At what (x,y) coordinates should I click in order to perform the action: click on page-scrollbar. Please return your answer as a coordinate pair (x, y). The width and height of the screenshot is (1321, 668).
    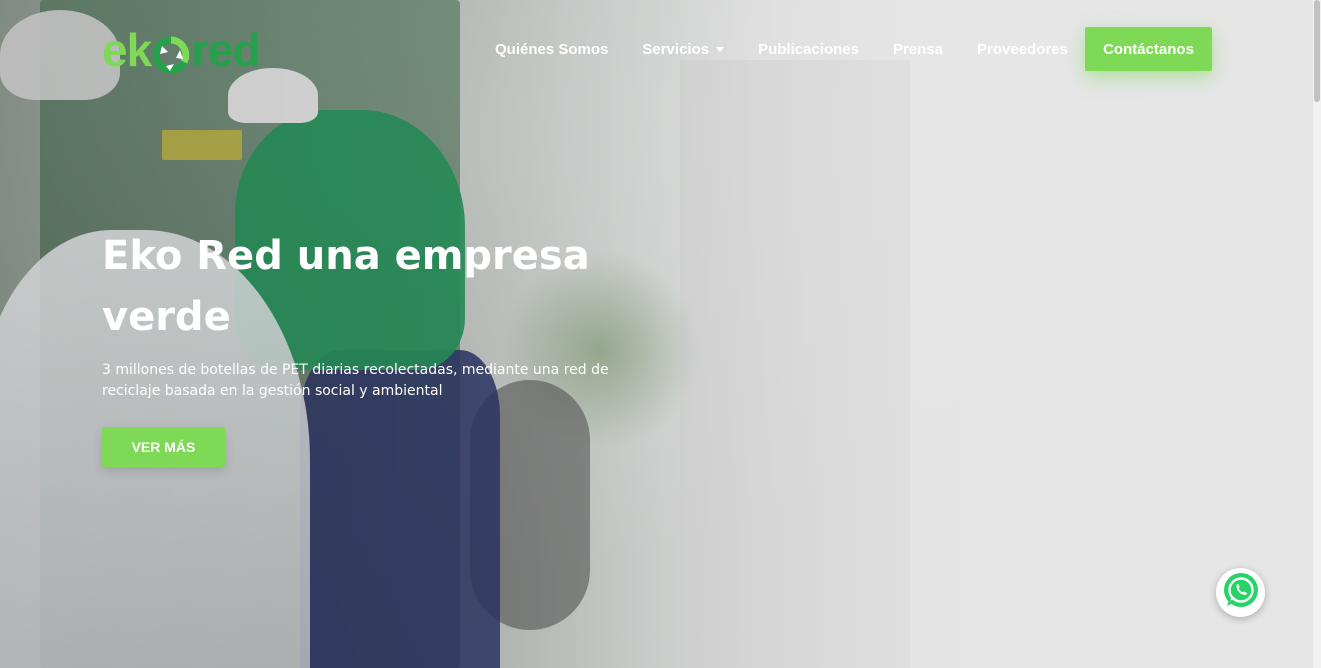
    Looking at the image, I should click on (1317, 334).